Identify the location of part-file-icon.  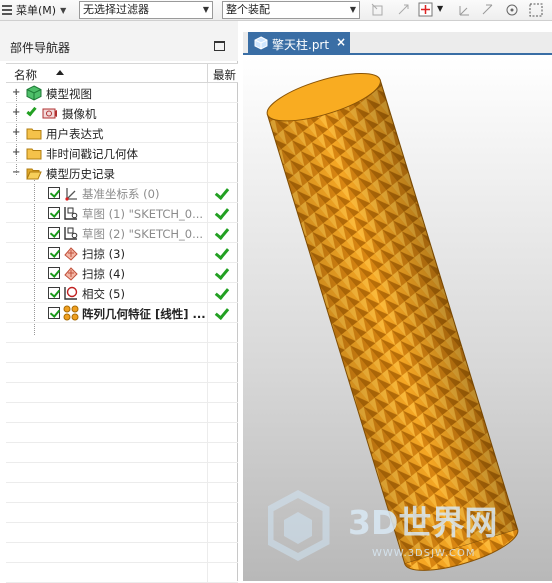
(261, 43).